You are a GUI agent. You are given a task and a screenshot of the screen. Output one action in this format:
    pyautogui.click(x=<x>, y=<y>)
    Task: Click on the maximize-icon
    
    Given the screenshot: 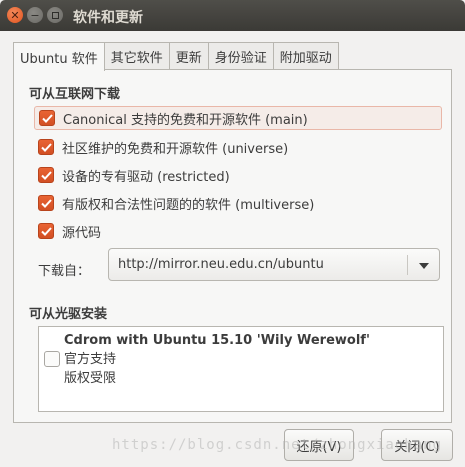 What is the action you would take?
    pyautogui.click(x=55, y=15)
    